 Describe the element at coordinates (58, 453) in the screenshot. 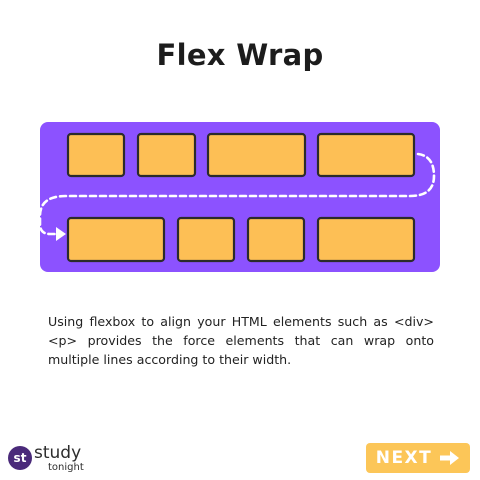

I see `logo-name-line1: study` at that location.